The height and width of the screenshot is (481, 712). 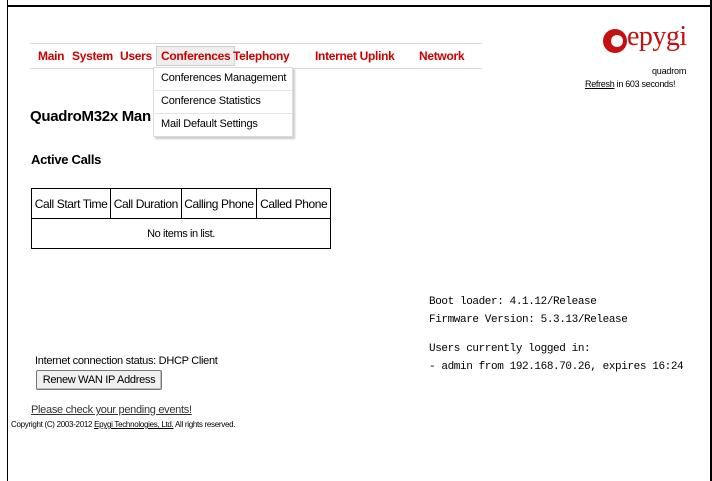 What do you see at coordinates (219, 203) in the screenshot?
I see `col-calling-phone: Calling Phone` at bounding box center [219, 203].